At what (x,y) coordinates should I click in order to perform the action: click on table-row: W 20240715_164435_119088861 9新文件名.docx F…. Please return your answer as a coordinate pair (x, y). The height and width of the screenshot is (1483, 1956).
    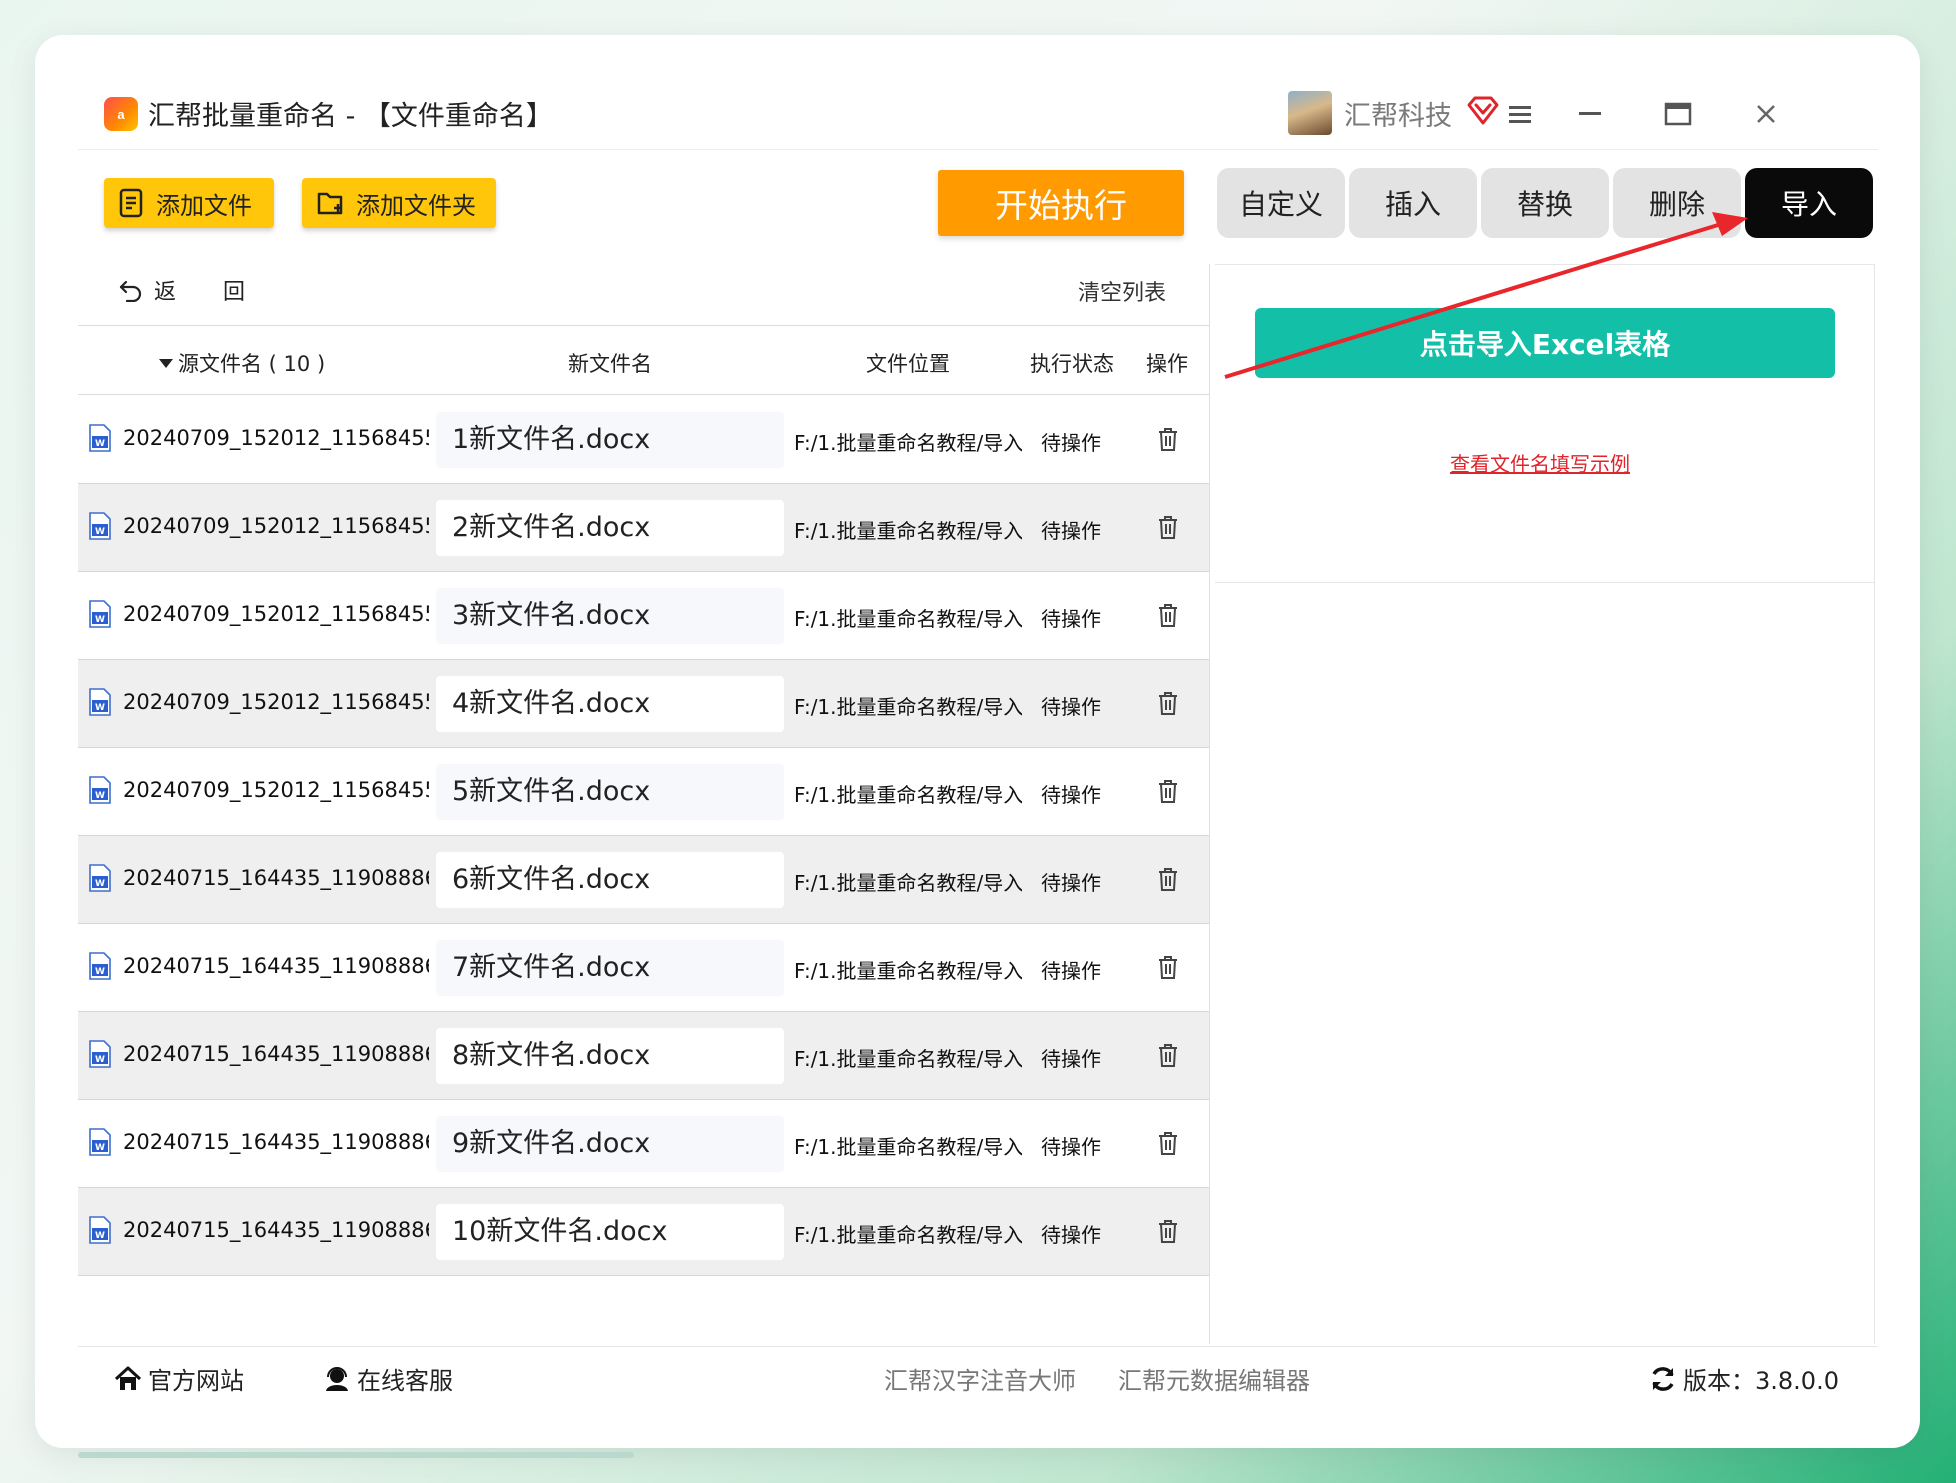
    Looking at the image, I should click on (643, 1144).